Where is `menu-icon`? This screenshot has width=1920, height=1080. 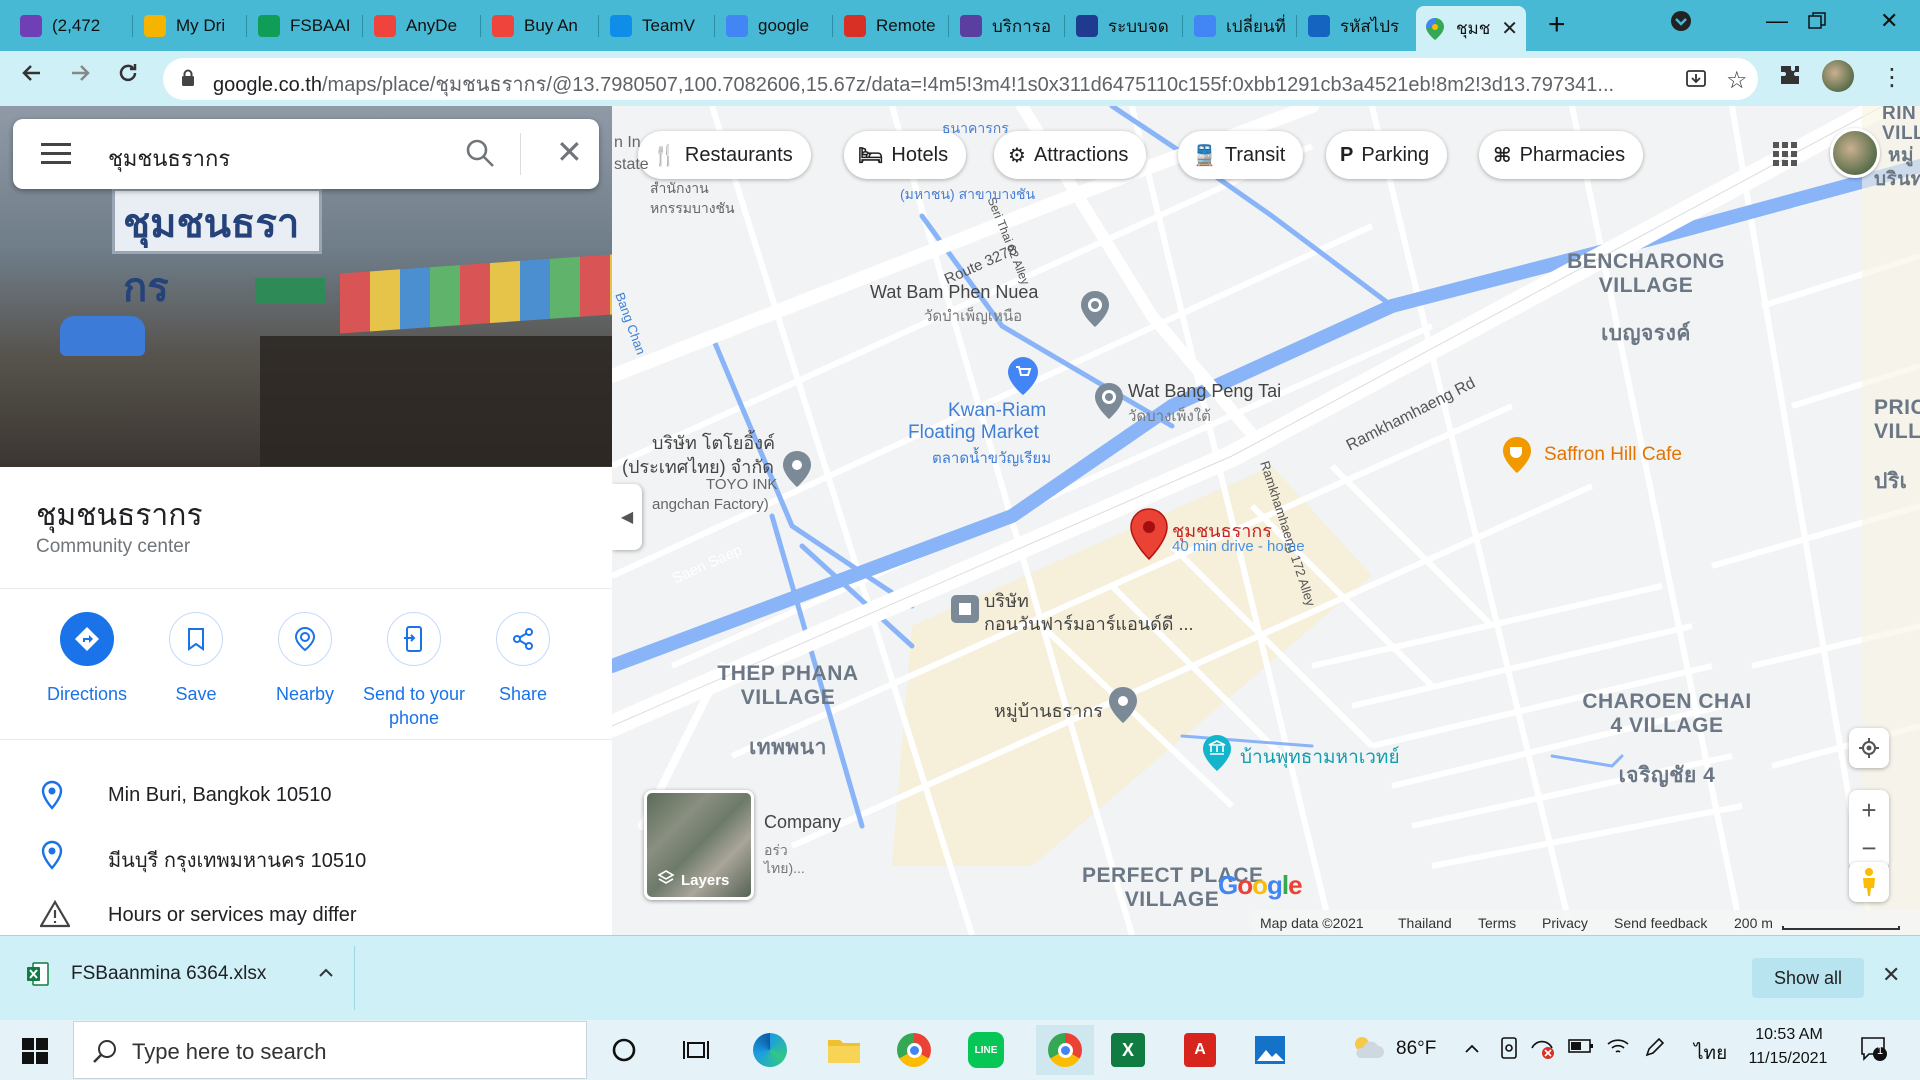
menu-icon is located at coordinates (56, 156).